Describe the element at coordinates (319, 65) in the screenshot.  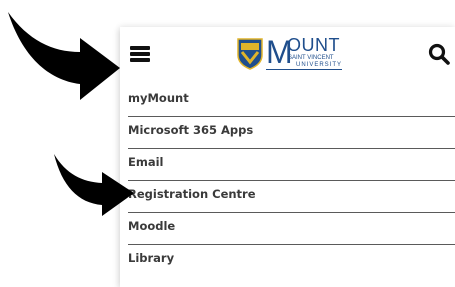
I see `logo-subline-2: UNIVERSITY` at that location.